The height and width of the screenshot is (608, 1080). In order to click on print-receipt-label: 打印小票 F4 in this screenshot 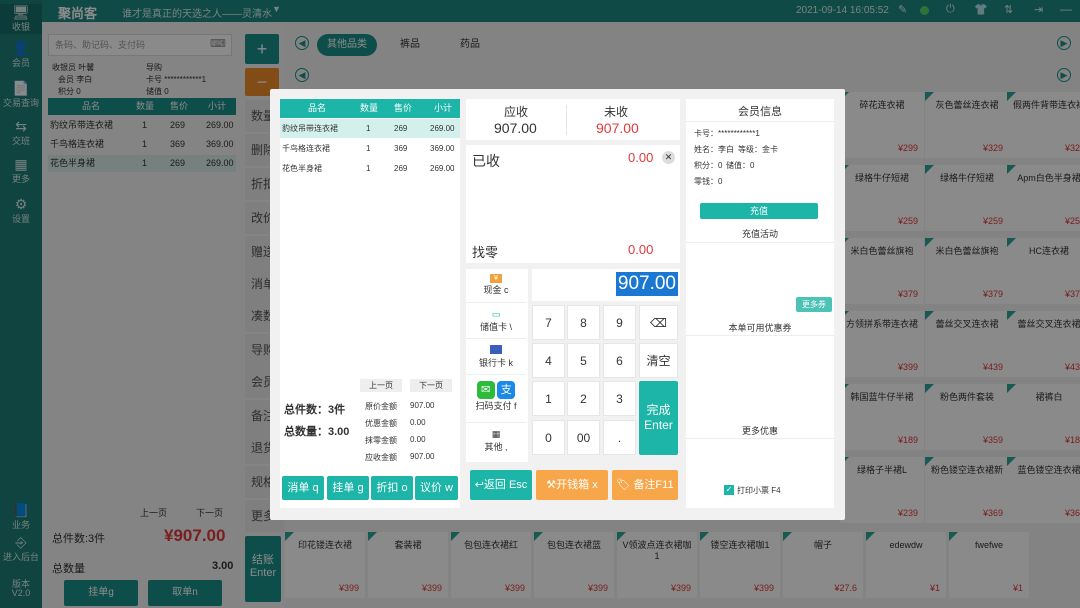, I will do `click(759, 490)`.